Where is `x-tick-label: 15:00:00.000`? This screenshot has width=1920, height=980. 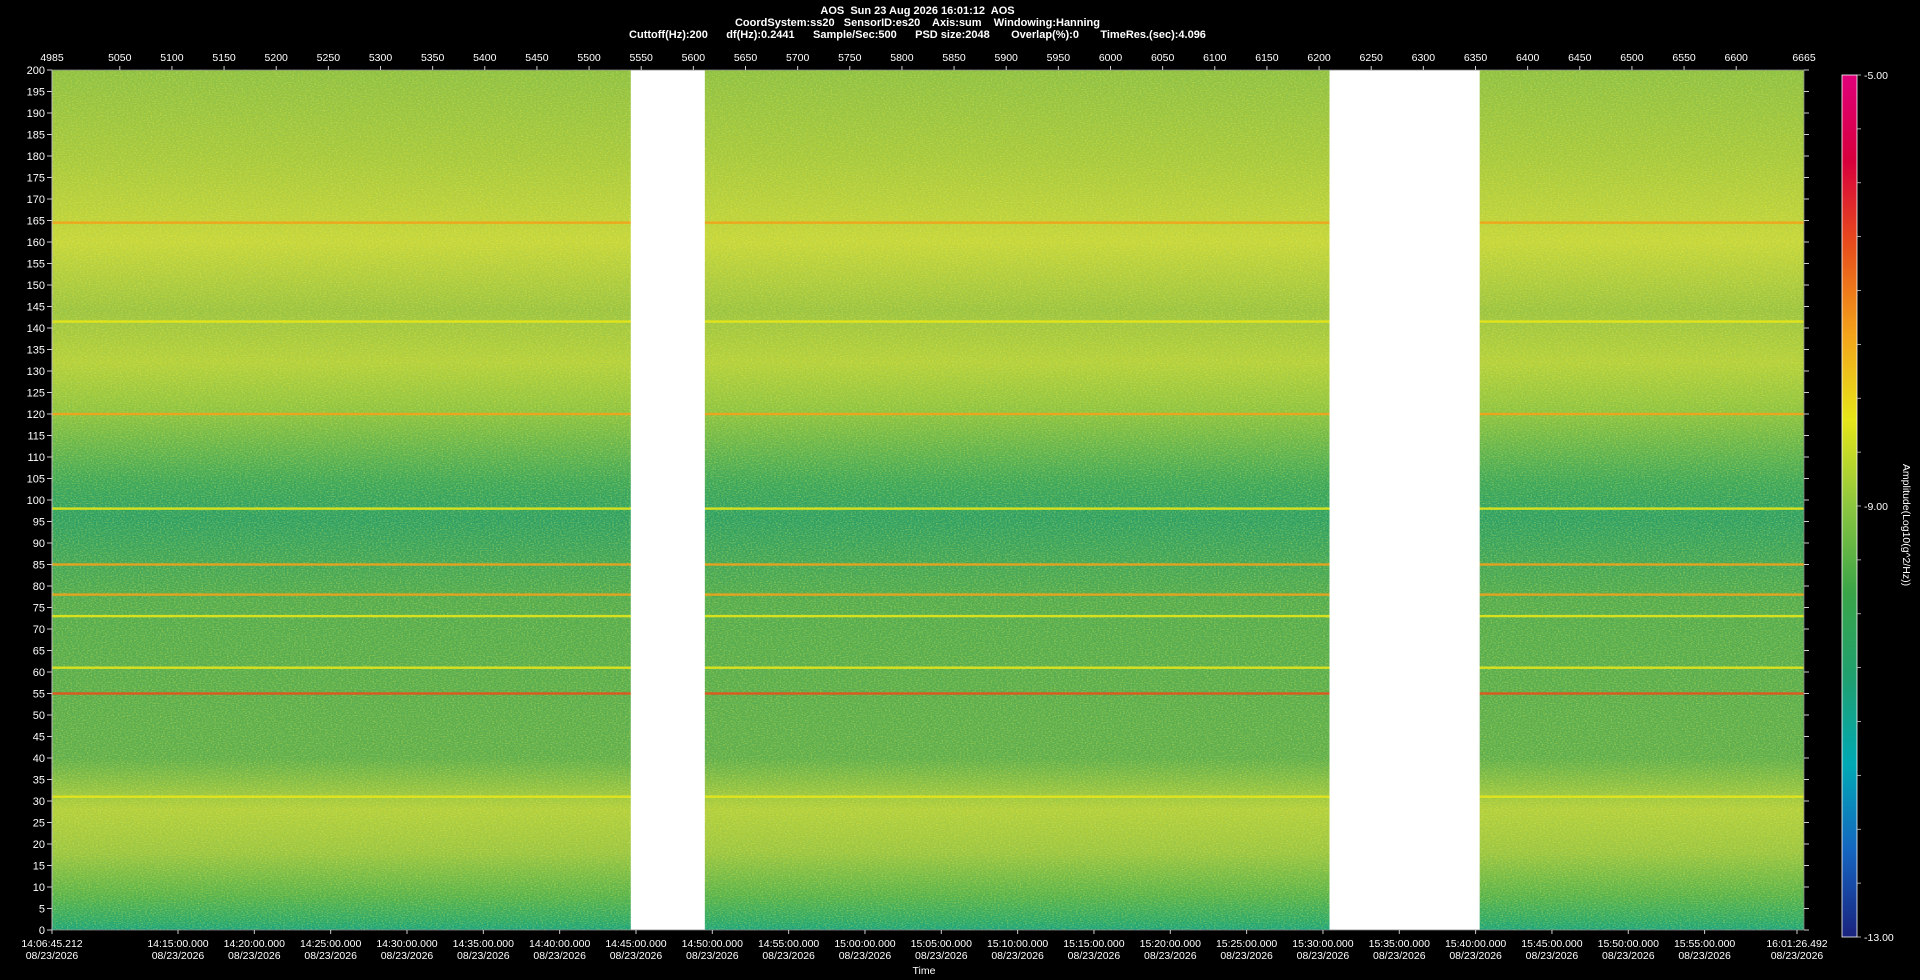
x-tick-label: 15:00:00.000 is located at coordinates (864, 944).